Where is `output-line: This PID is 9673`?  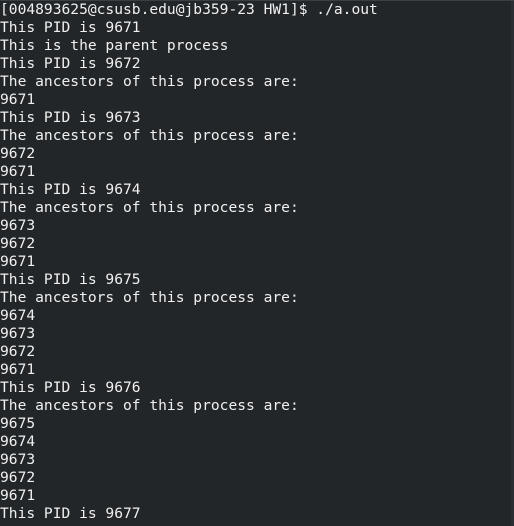
output-line: This PID is 9673 is located at coordinates (70, 117).